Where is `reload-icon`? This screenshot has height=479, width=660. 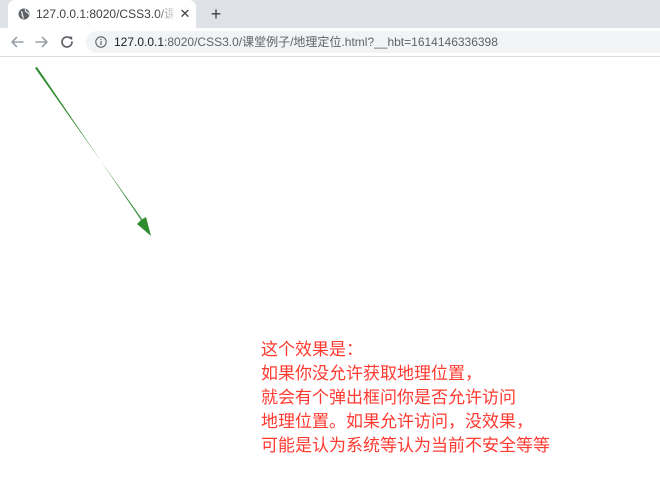
reload-icon is located at coordinates (67, 42).